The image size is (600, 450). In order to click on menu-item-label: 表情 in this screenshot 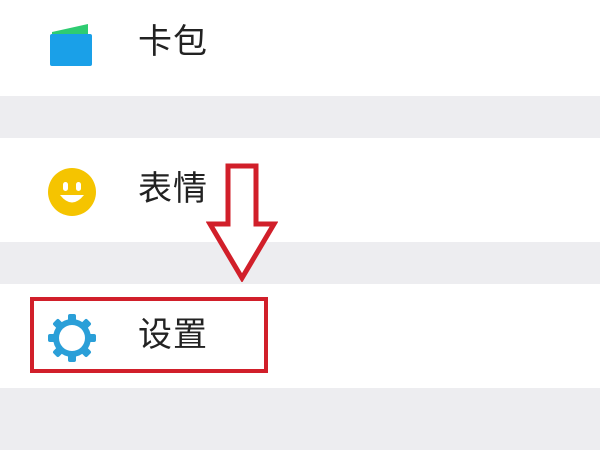, I will do `click(173, 189)`.